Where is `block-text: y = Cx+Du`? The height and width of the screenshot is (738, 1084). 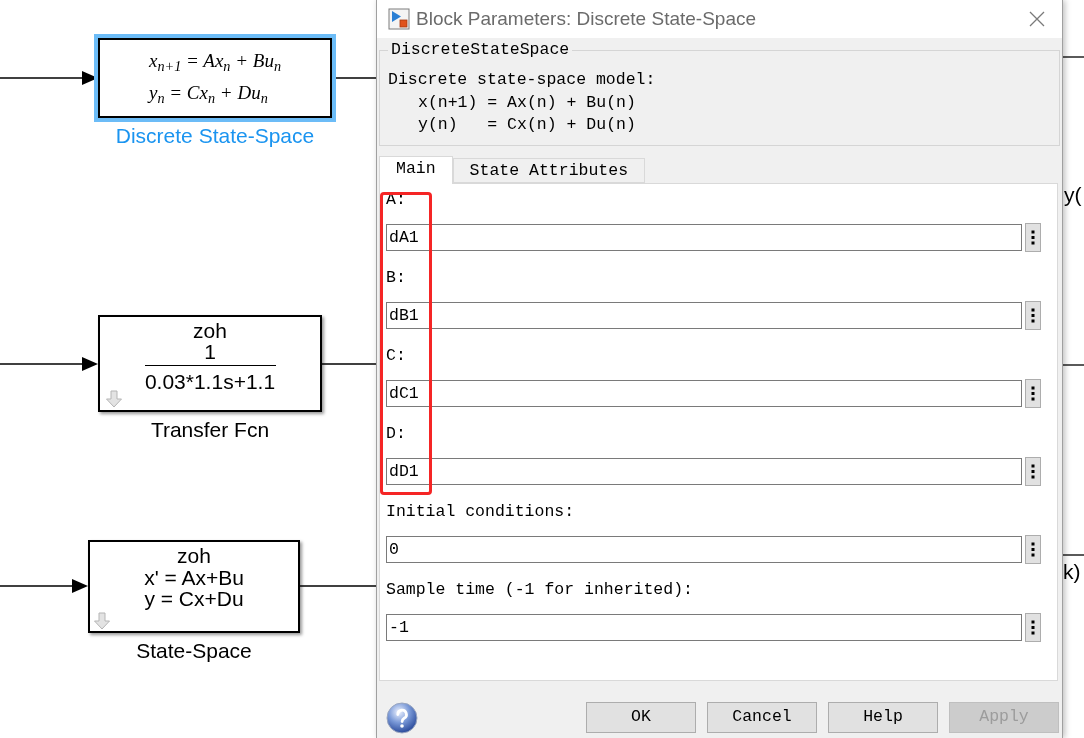
block-text: y = Cx+Du is located at coordinates (194, 599).